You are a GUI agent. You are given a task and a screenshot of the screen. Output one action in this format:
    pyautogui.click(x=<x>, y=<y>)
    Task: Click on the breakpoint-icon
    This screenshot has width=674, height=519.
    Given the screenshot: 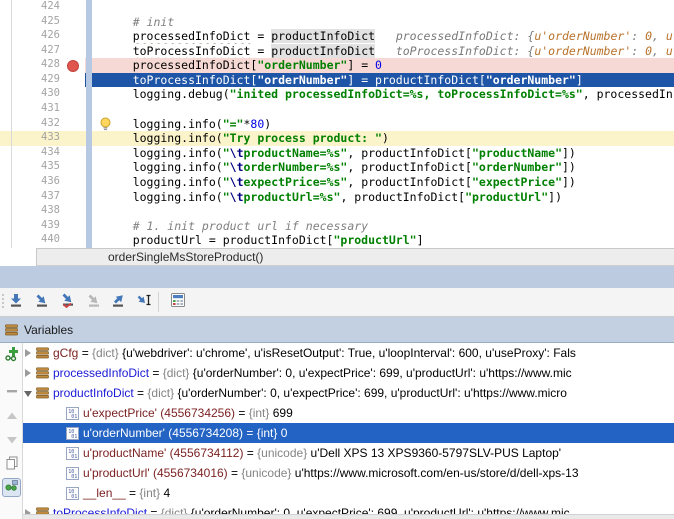 What is the action you would take?
    pyautogui.click(x=72, y=65)
    